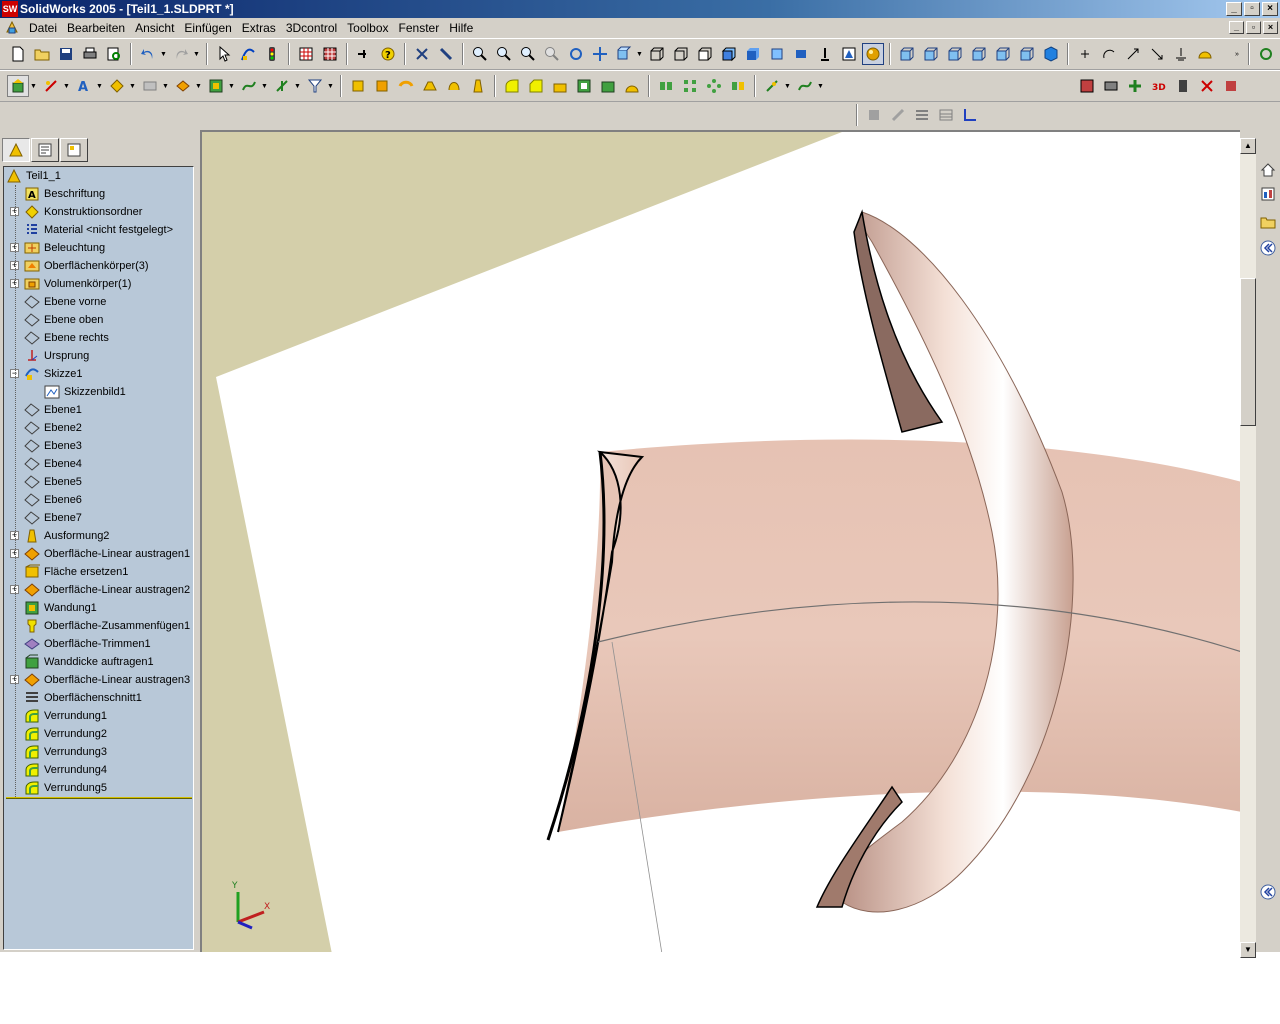 The height and width of the screenshot is (1024, 1280). I want to click on open-button, so click(42, 54).